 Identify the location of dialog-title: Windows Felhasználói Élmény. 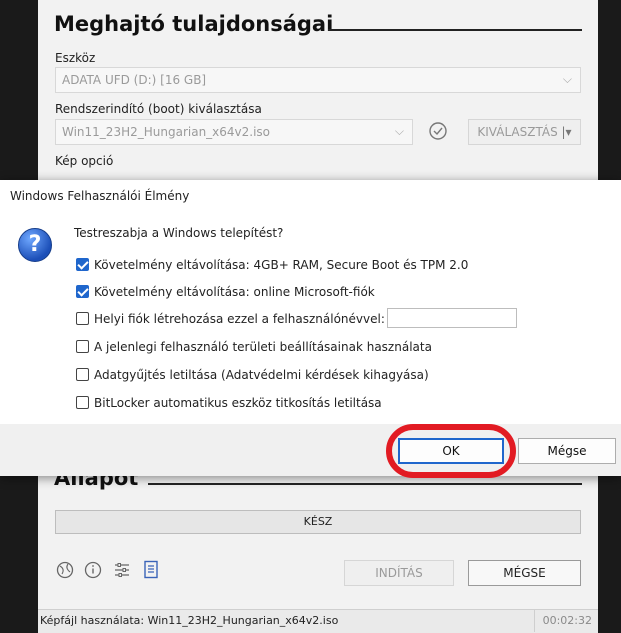
(310, 197).